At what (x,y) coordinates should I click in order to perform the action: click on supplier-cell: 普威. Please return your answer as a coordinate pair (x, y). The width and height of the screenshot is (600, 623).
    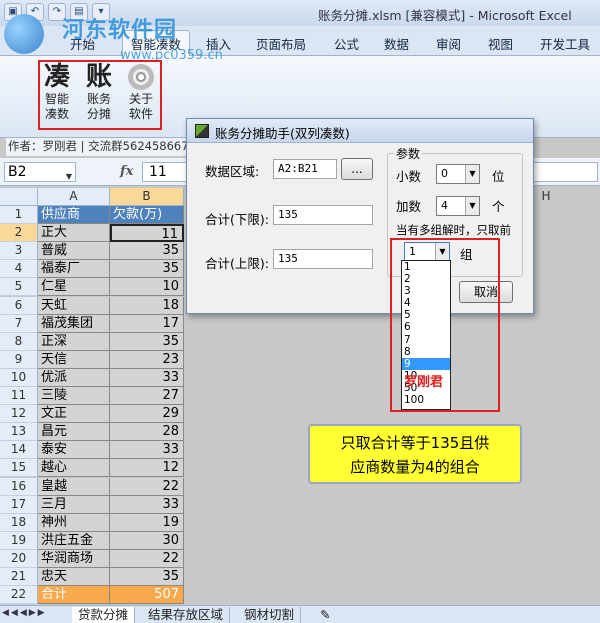
    Looking at the image, I should click on (74, 251).